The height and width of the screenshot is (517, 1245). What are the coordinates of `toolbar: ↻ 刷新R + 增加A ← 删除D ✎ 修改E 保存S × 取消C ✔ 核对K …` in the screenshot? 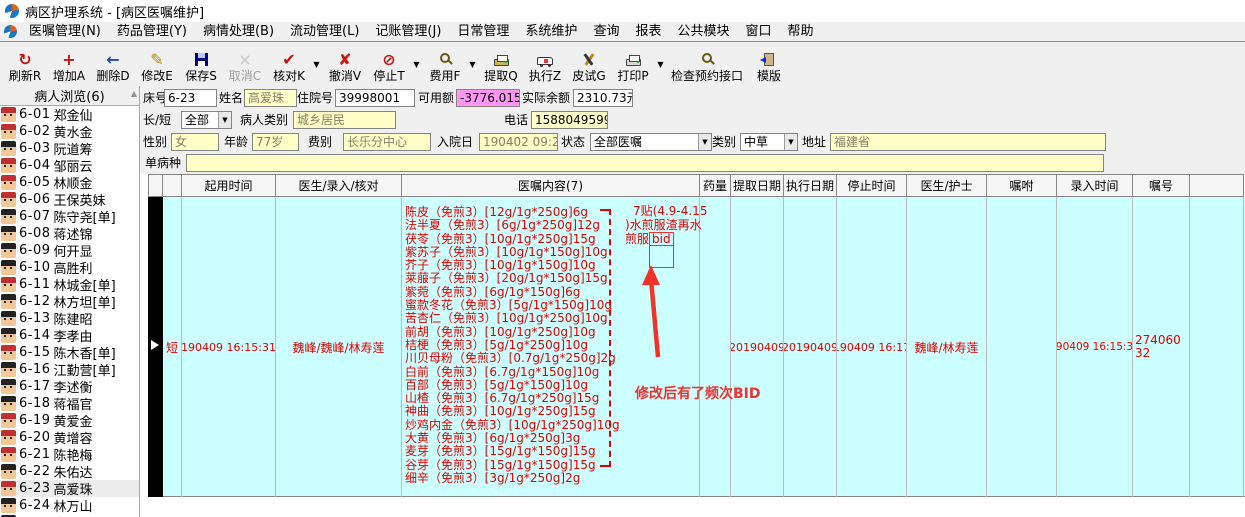 It's located at (622, 64).